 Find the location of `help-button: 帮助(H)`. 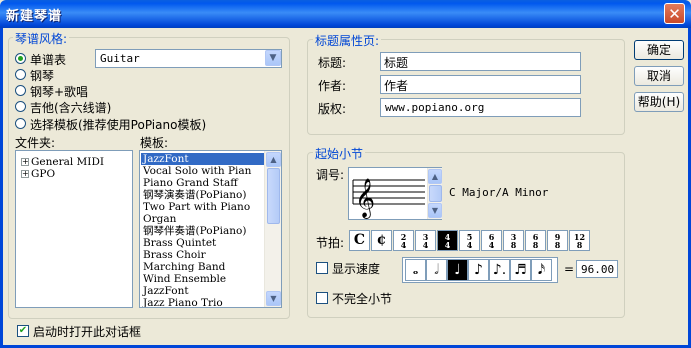

help-button: 帮助(H) is located at coordinates (659, 102).